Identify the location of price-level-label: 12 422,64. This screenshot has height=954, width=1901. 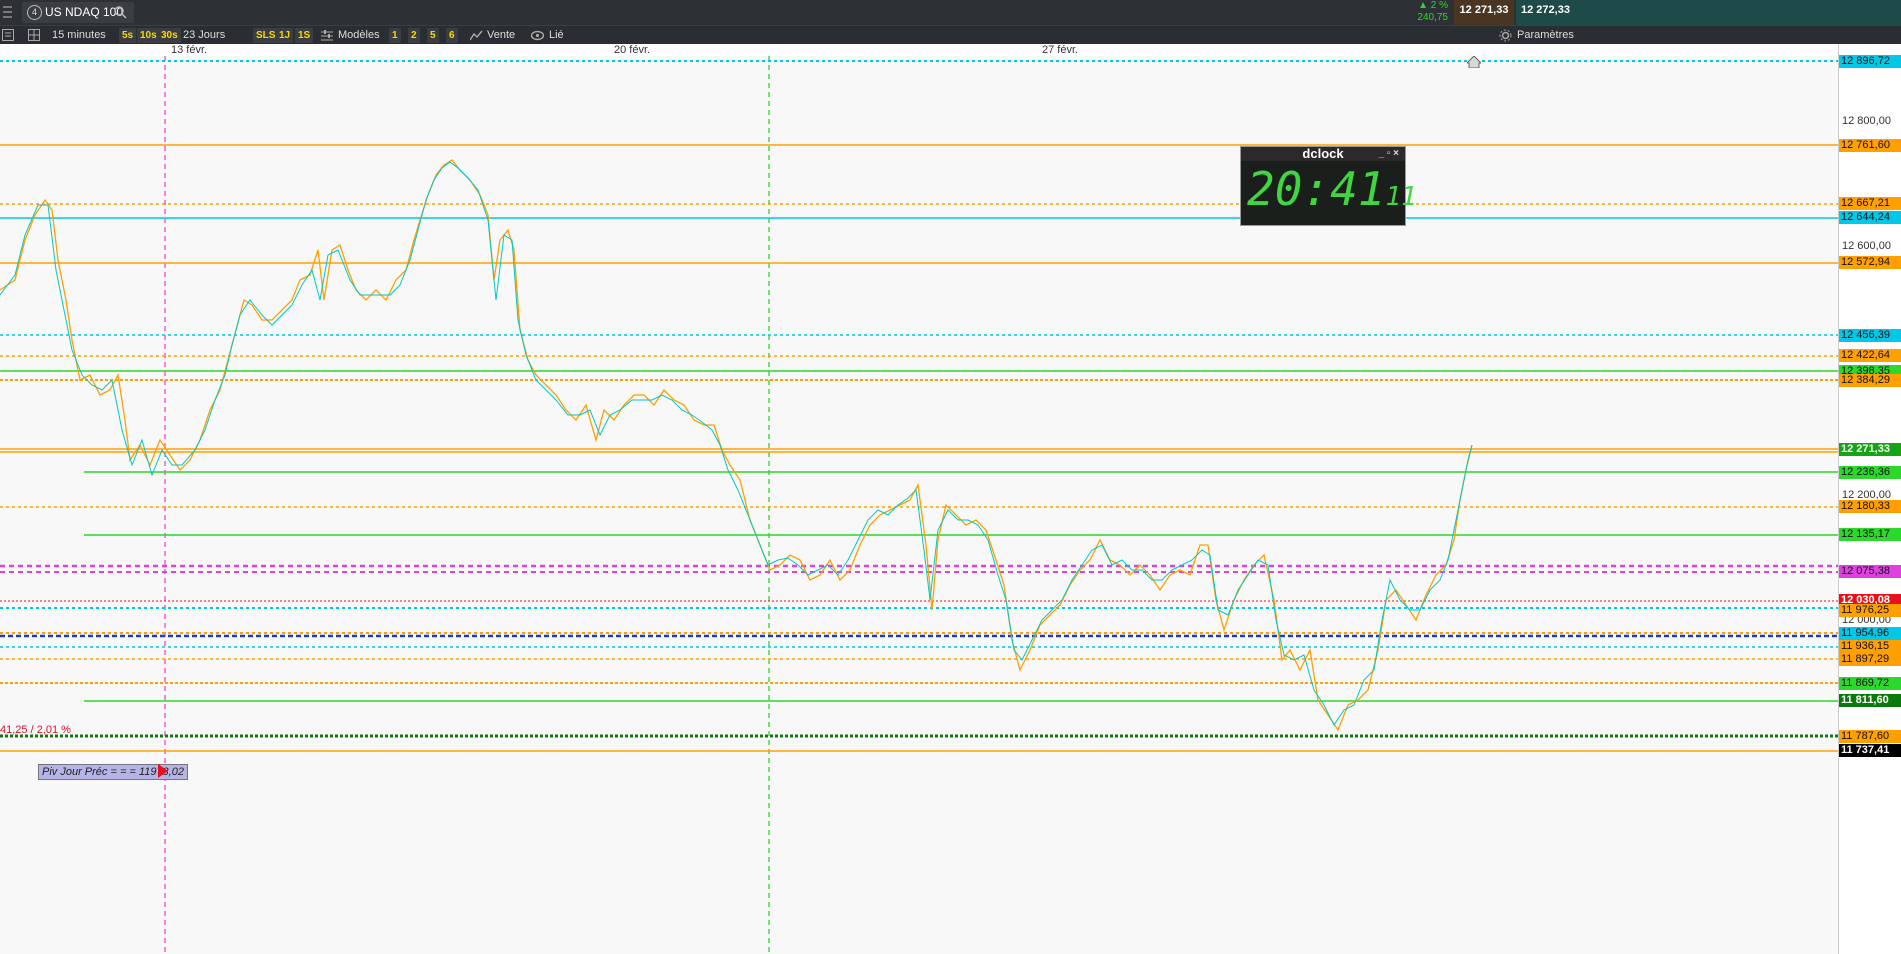
(1870, 355).